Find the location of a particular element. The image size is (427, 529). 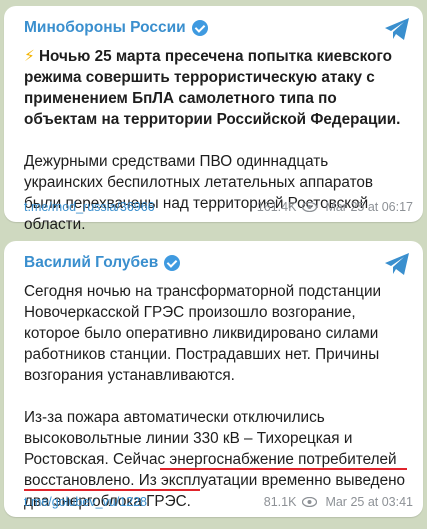

post-link: t.me/mod_russia/36966 is located at coordinates (89, 207).